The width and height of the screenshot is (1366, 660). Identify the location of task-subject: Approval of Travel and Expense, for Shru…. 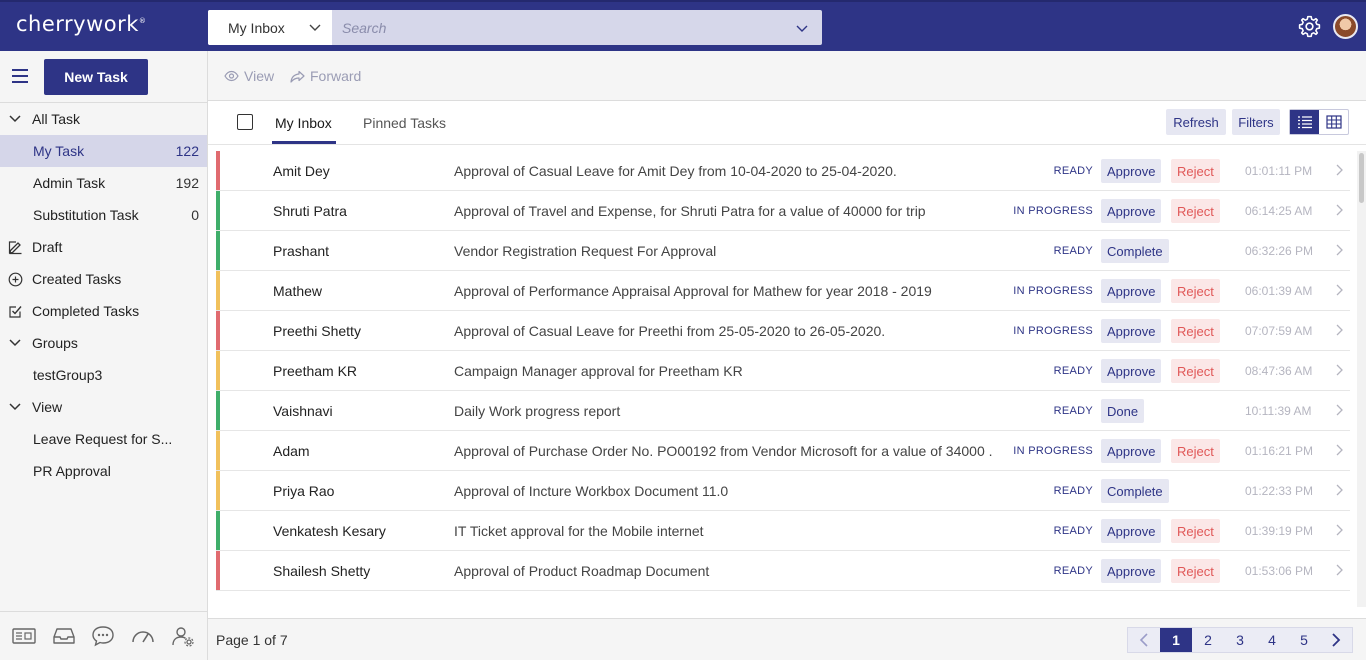
(690, 211).